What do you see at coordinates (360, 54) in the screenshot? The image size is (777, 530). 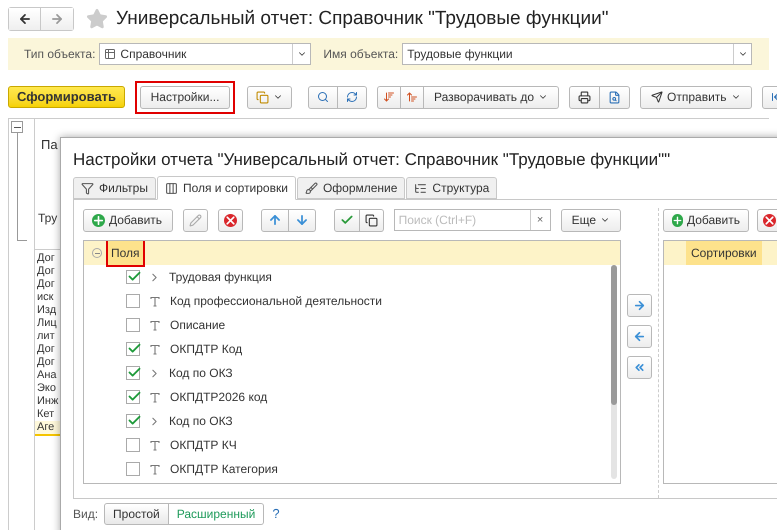 I see `filter-label: Имя объекта:` at bounding box center [360, 54].